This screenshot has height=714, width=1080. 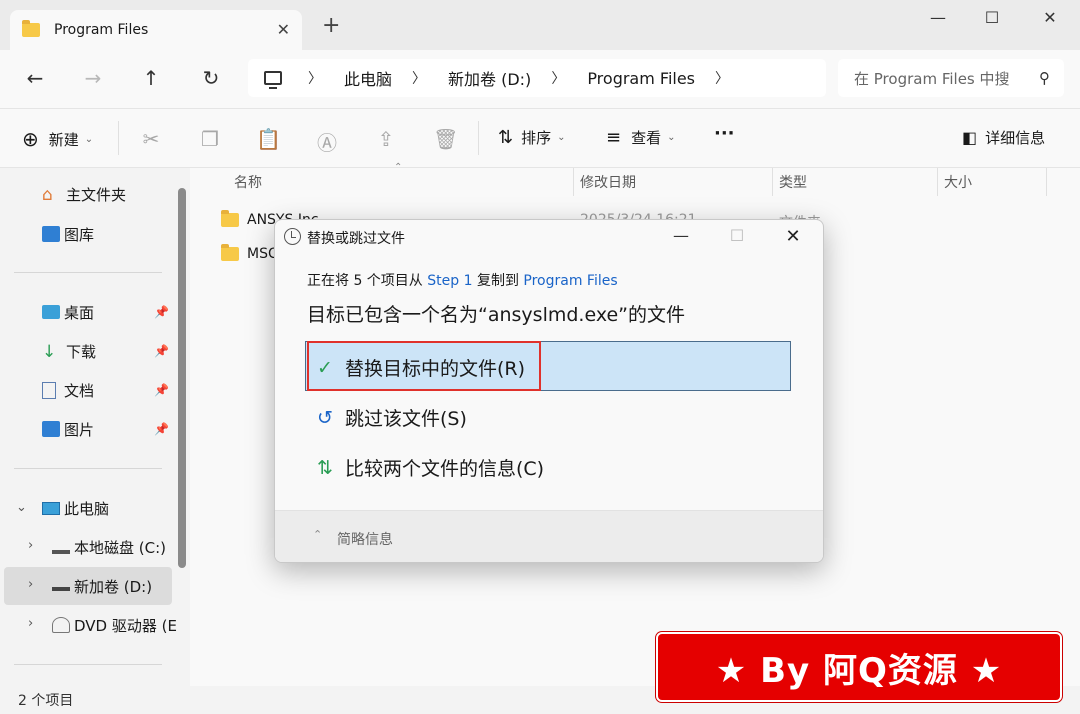 I want to click on forward-button: →, so click(x=93, y=78).